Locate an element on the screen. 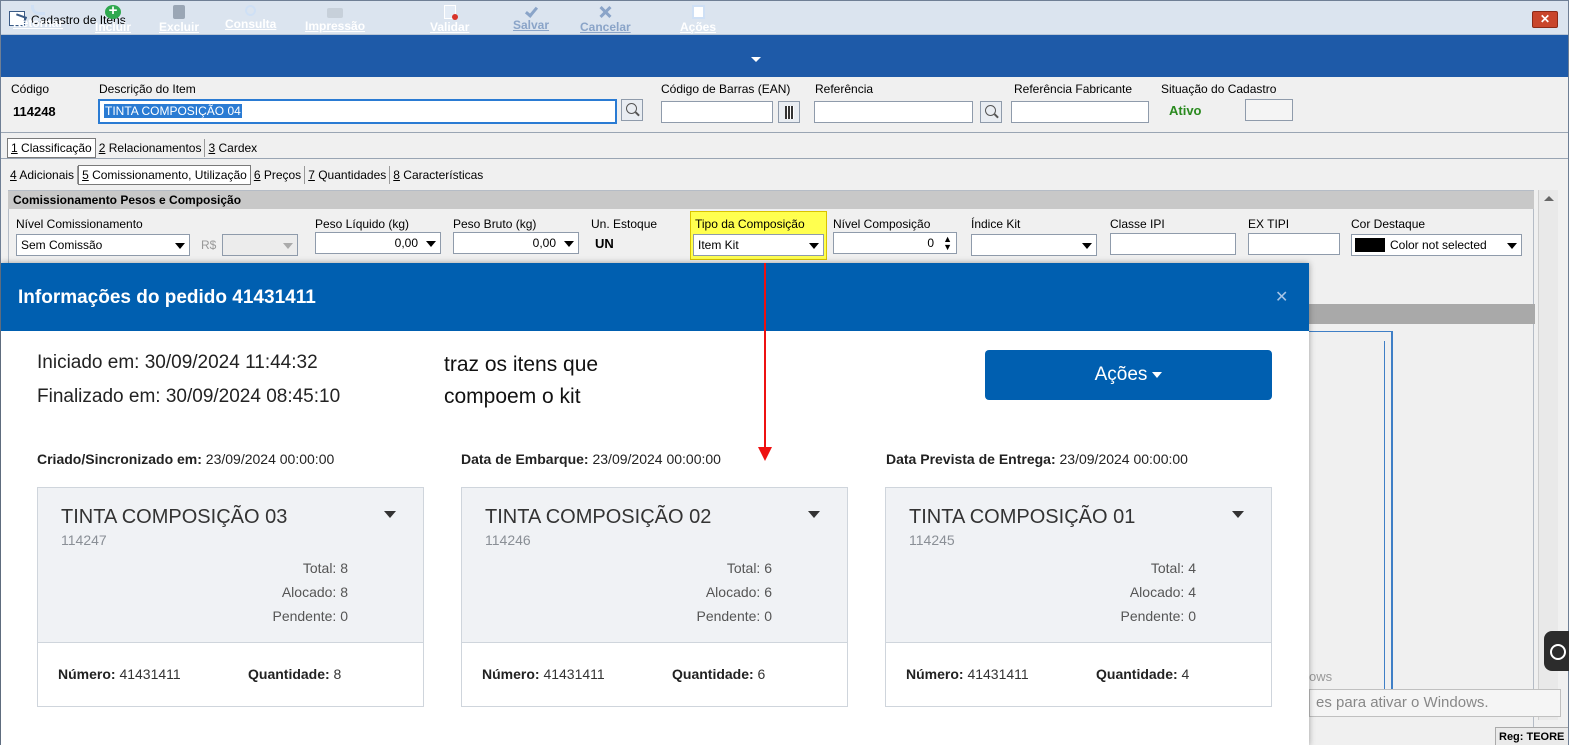 The image size is (1569, 745). codigo-label: Código is located at coordinates (30, 89).